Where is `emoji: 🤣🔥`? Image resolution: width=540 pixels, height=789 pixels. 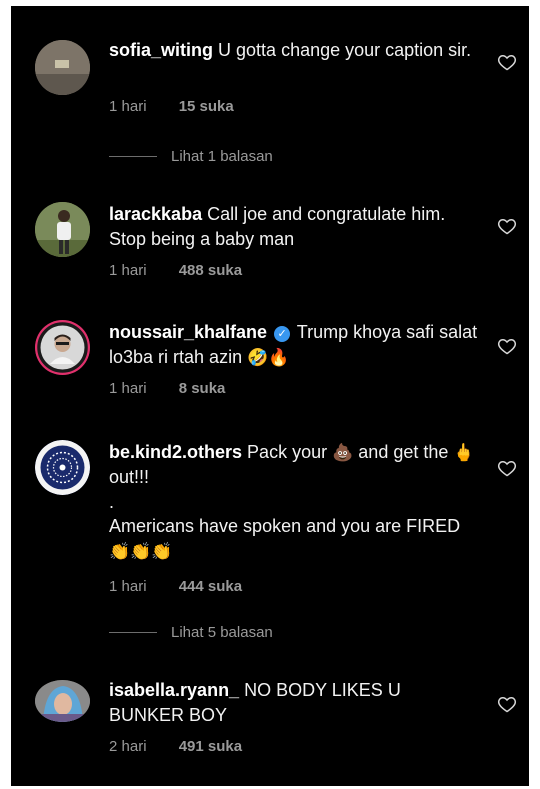 emoji: 🤣🔥 is located at coordinates (268, 357).